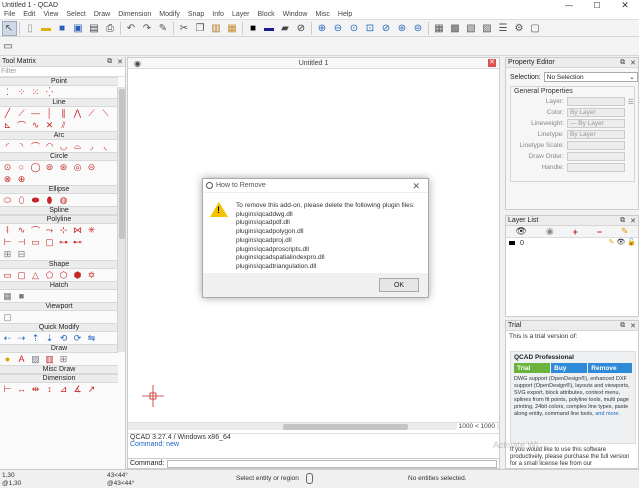 Image resolution: width=639 pixels, height=488 pixels. What do you see at coordinates (596, 156) in the screenshot?
I see `draw-order-field` at bounding box center [596, 156].